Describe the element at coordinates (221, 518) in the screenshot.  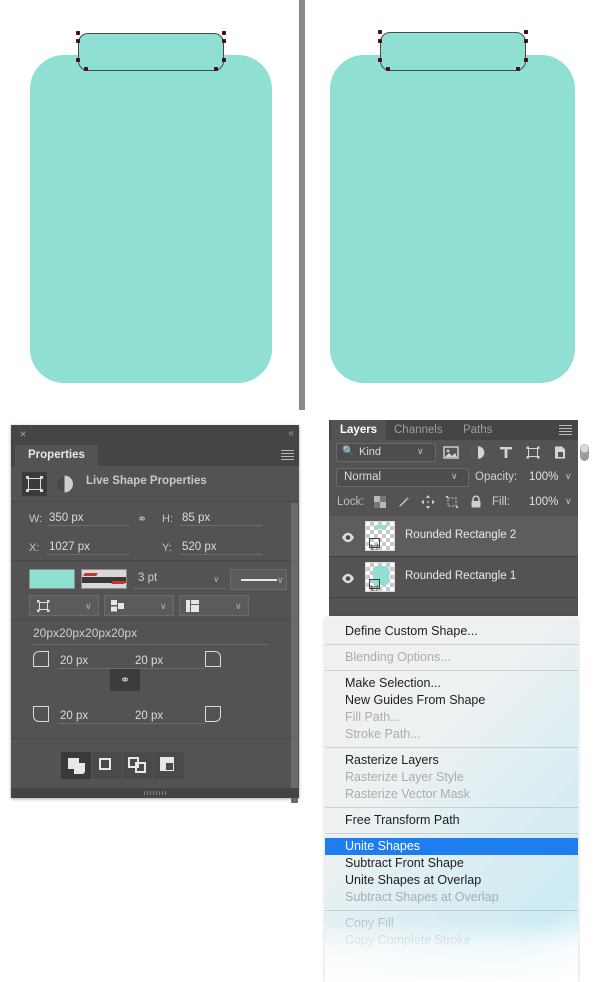
I see `height-input` at that location.